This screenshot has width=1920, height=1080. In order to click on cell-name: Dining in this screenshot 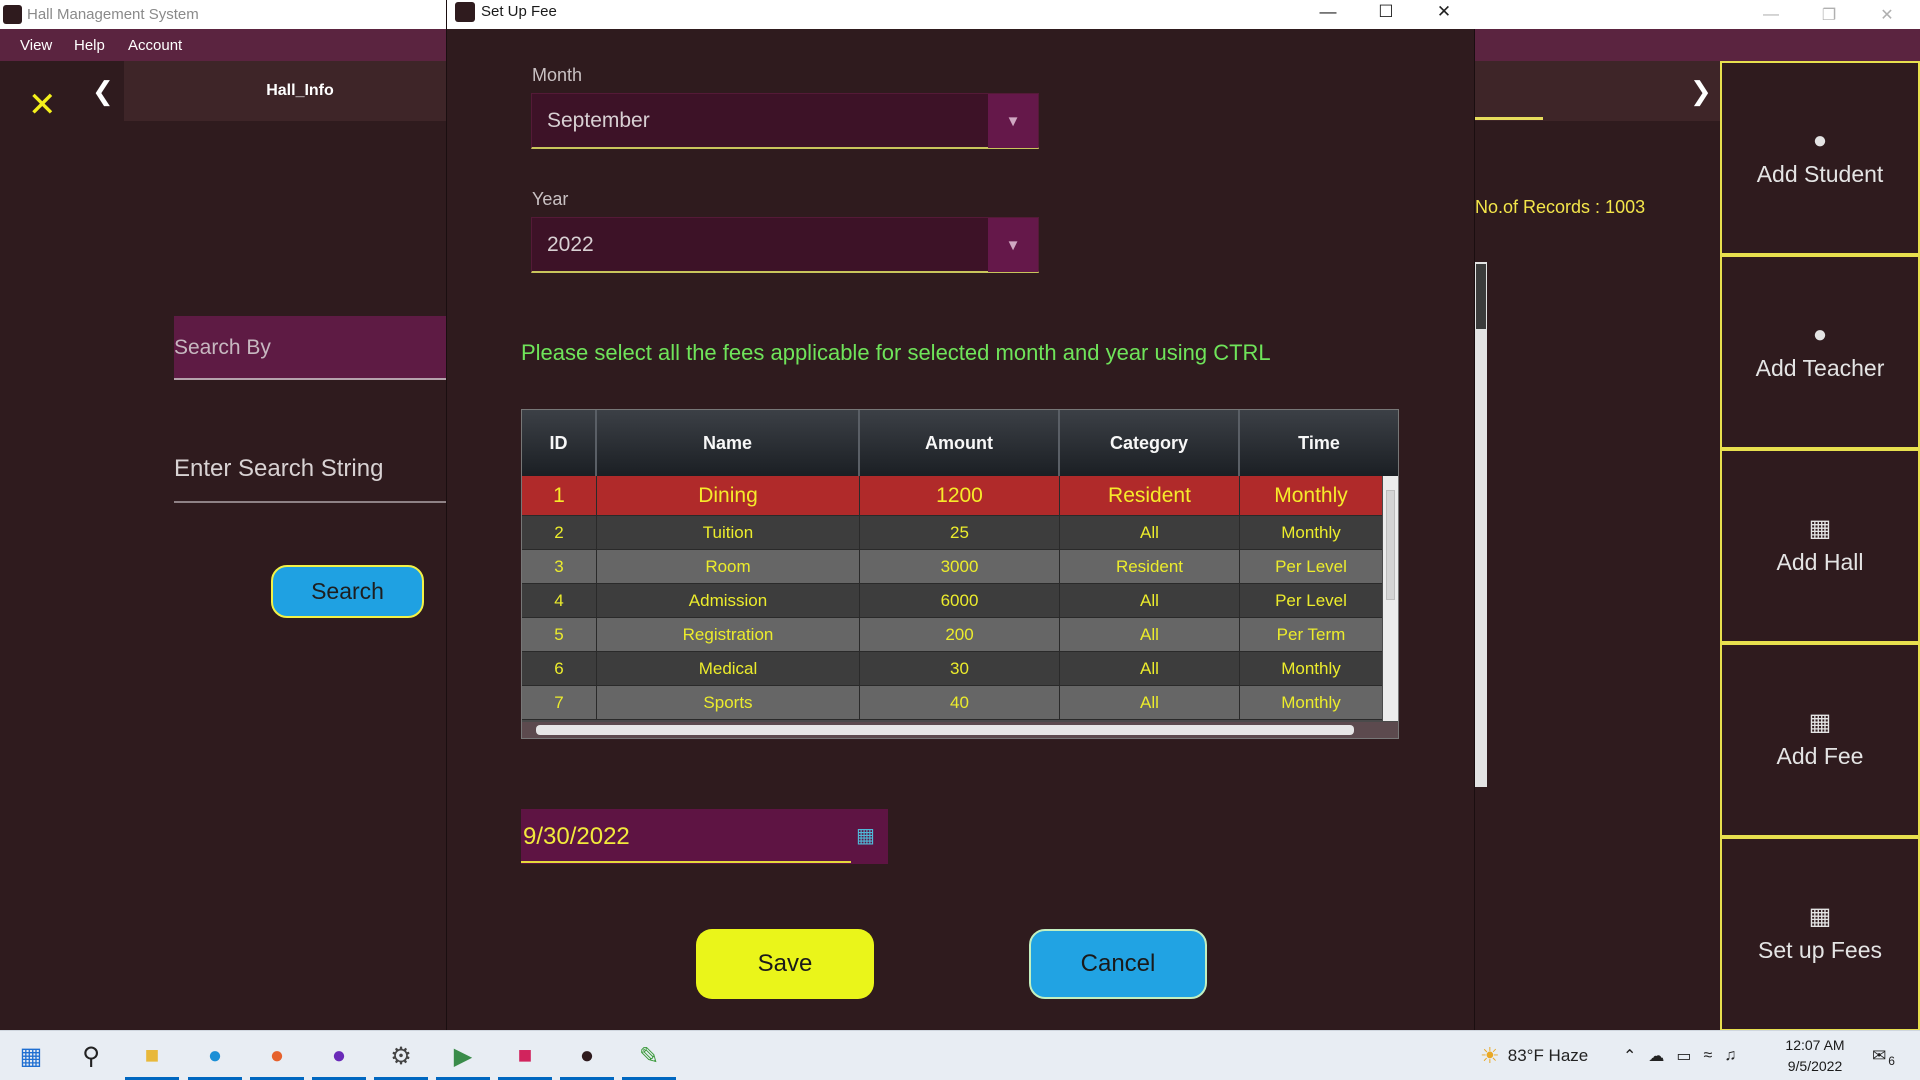, I will do `click(728, 495)`.